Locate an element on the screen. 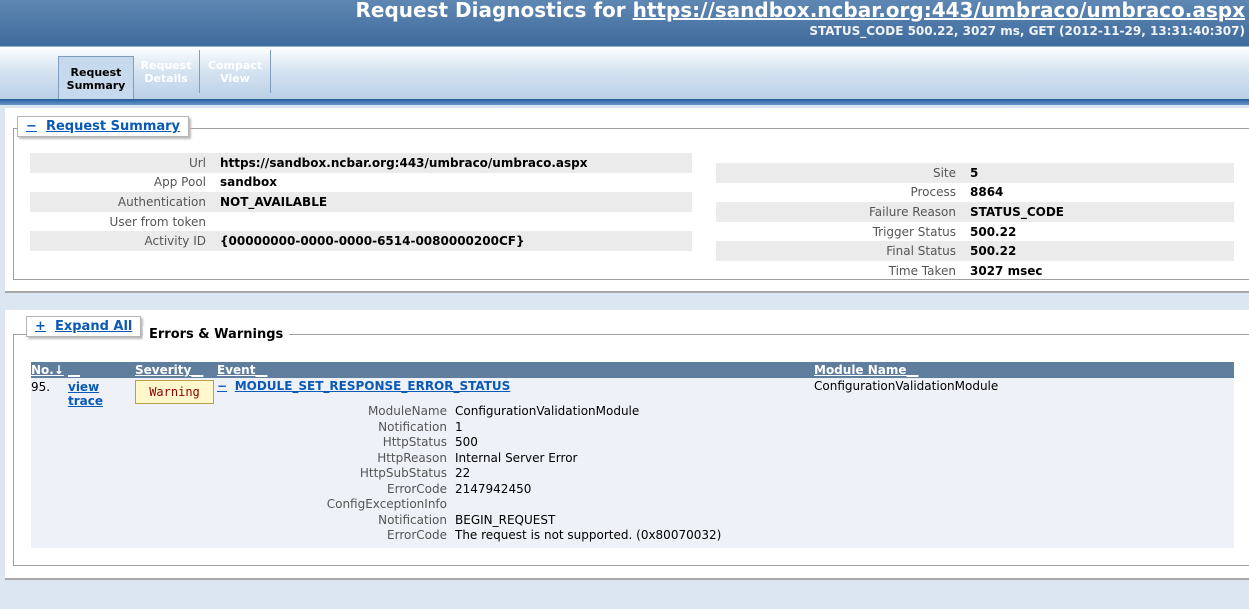 The height and width of the screenshot is (609, 1249). column-event: Event__ is located at coordinates (242, 370).